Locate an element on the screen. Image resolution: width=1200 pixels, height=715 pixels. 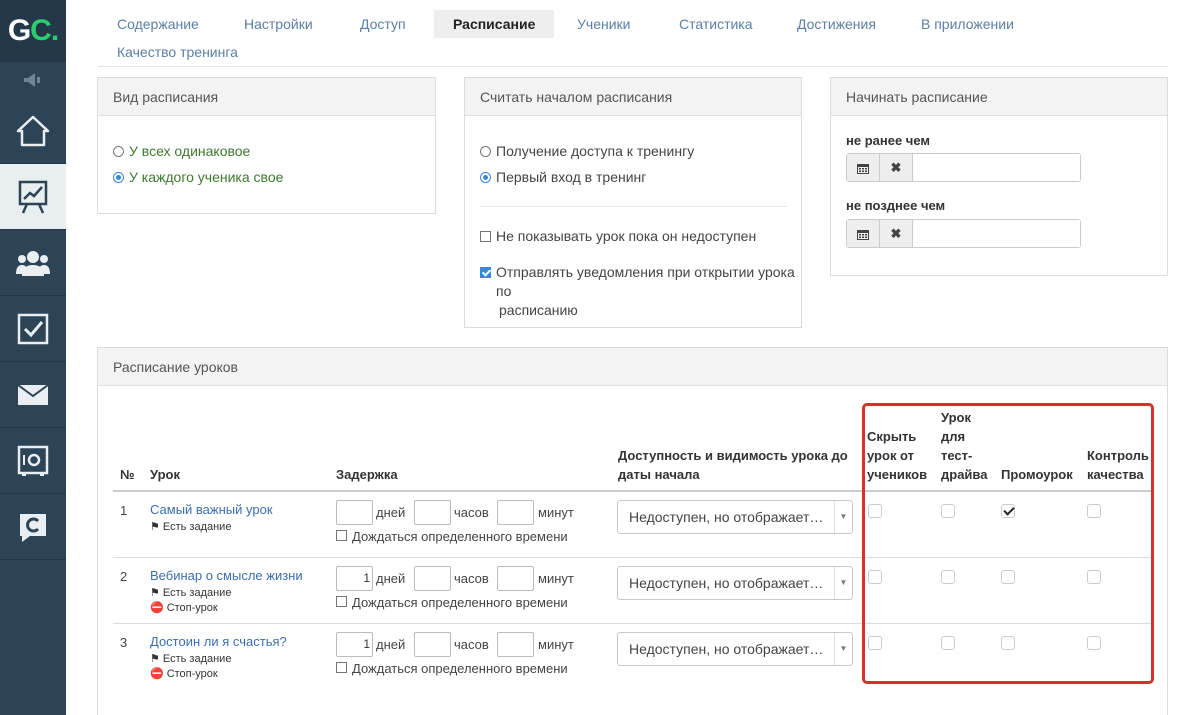
tab-statistics: Статистика is located at coordinates (716, 24).